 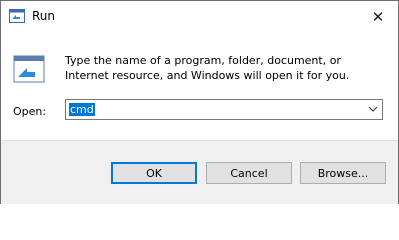 What do you see at coordinates (199, 16) in the screenshot?
I see `title-bar: Run ✕` at bounding box center [199, 16].